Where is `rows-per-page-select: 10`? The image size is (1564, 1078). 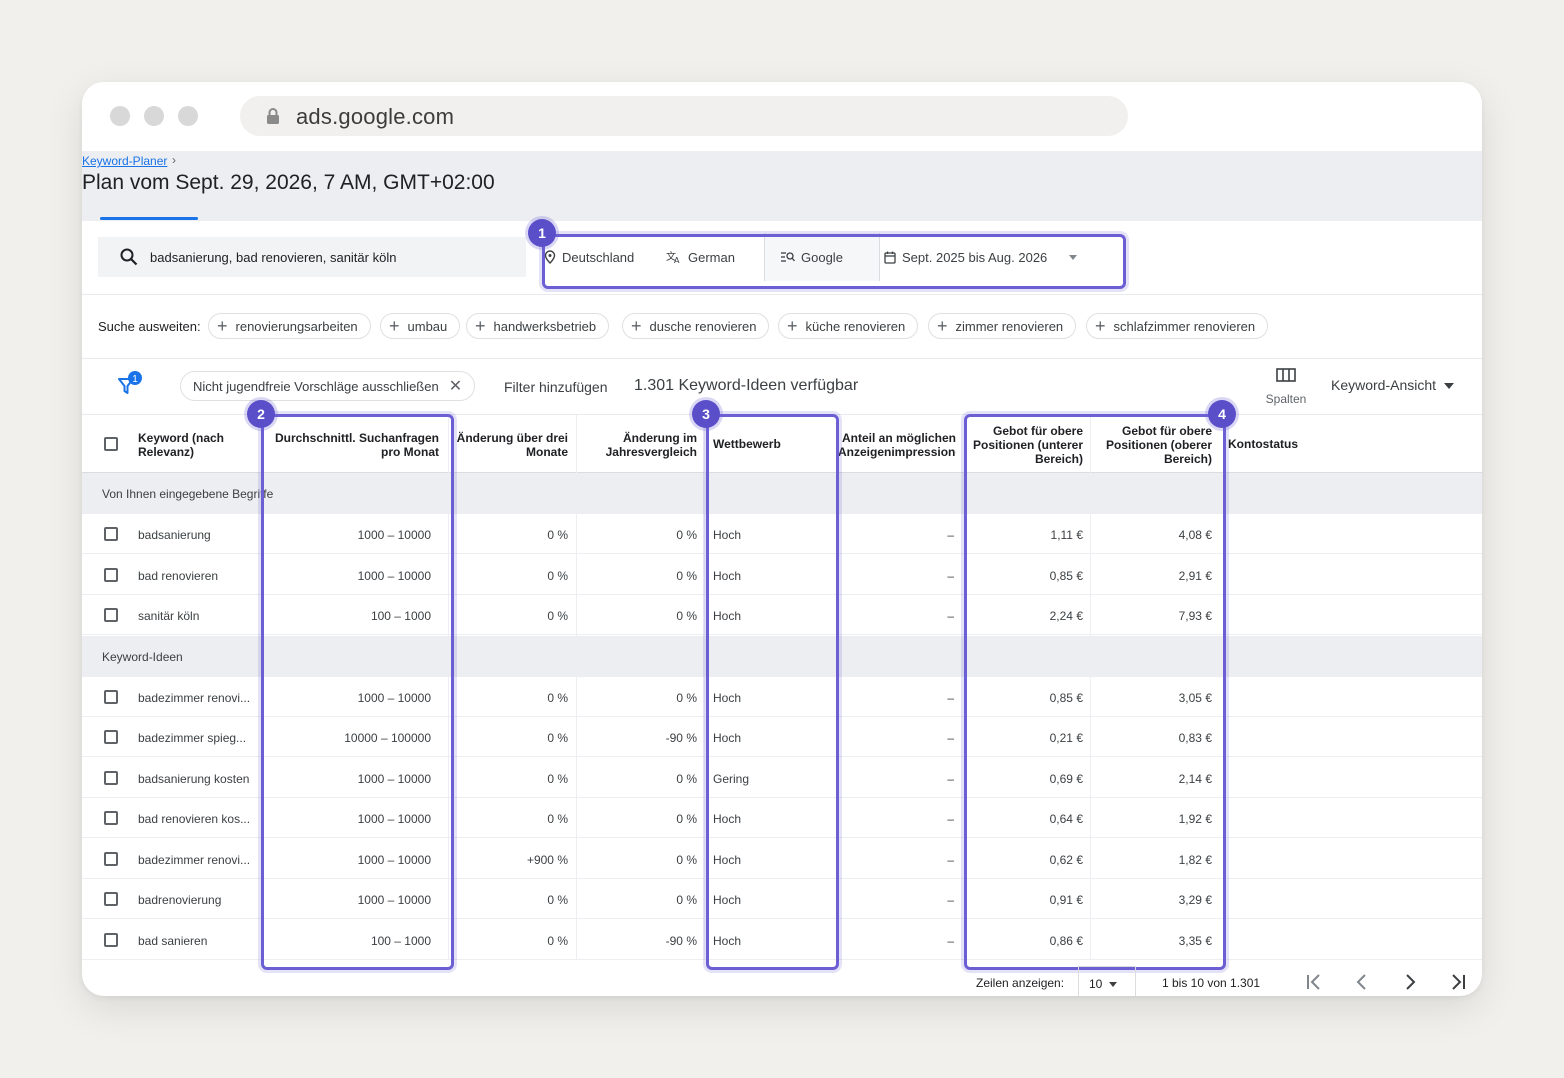
rows-per-page-select: 10 is located at coordinates (1107, 981).